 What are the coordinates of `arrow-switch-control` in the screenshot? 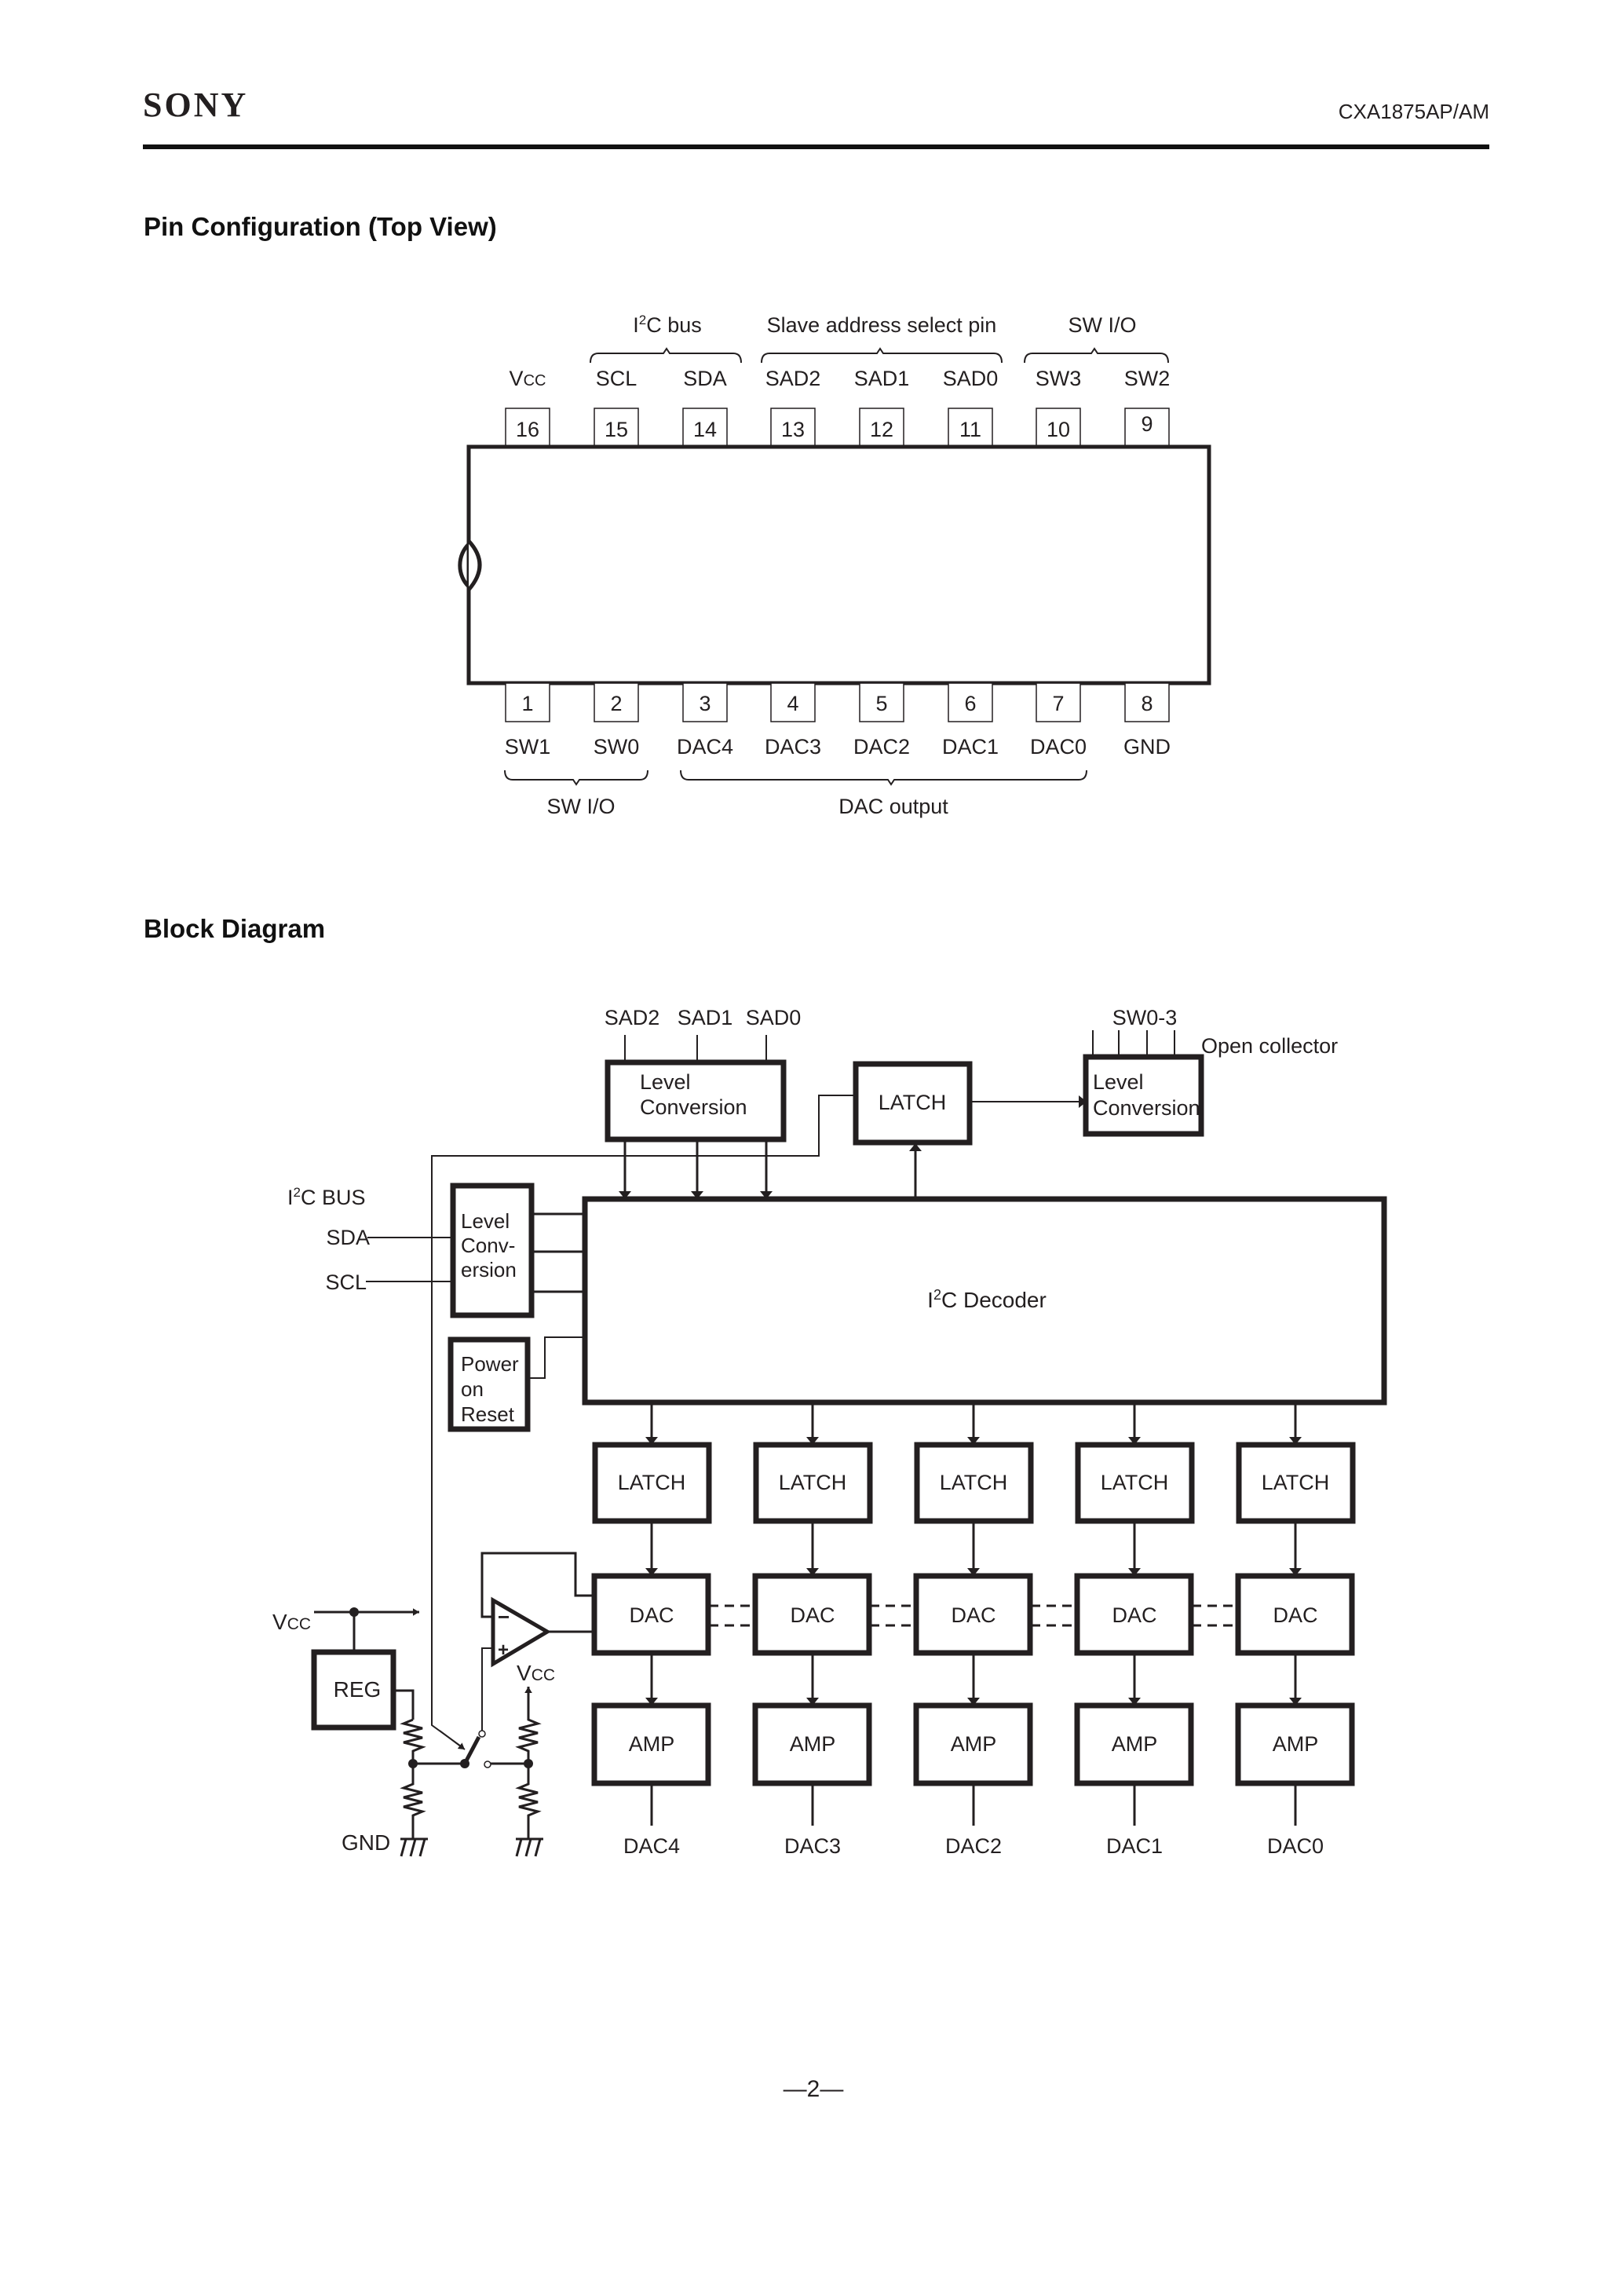 It's located at (452, 1740).